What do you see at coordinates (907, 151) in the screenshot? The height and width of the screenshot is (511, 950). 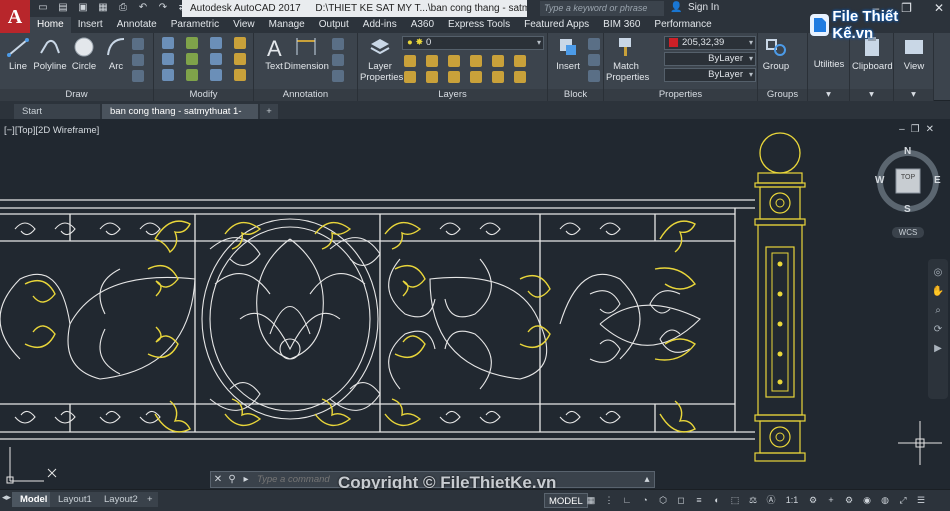 I see `compass-north: N` at bounding box center [907, 151].